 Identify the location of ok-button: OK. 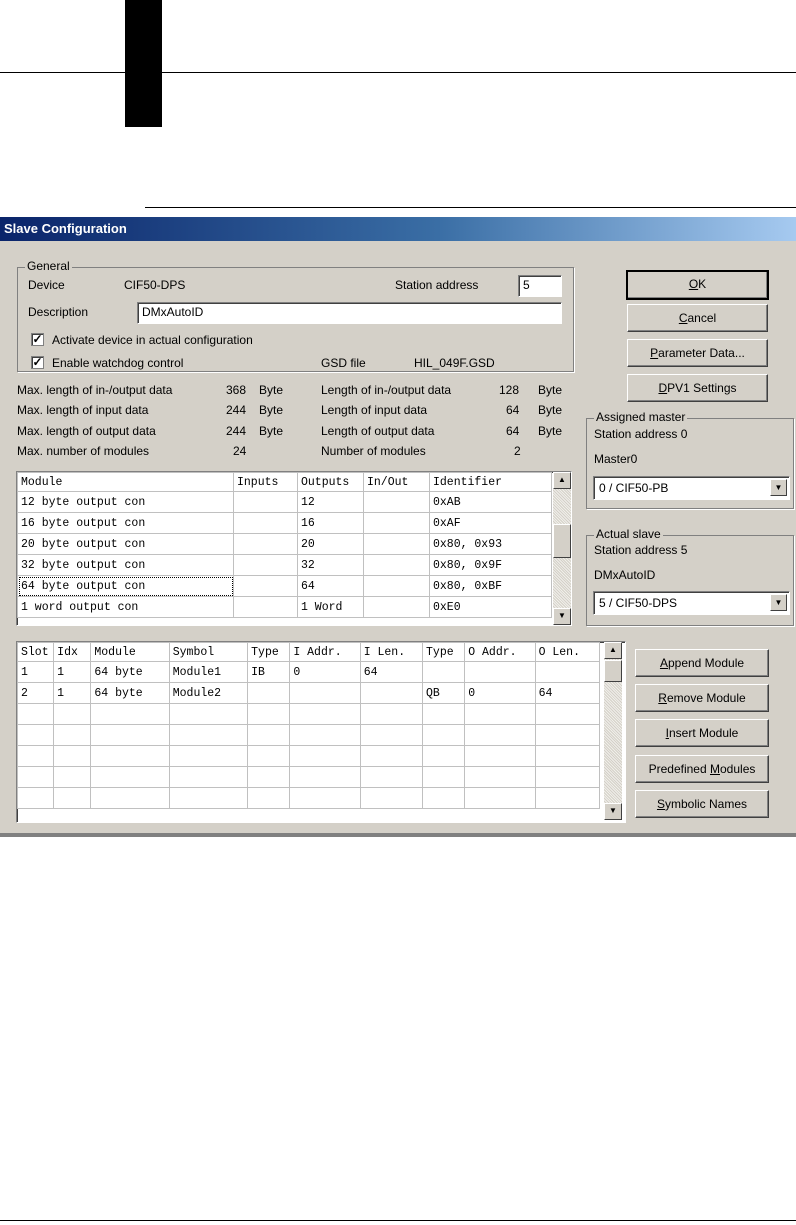
(697, 285).